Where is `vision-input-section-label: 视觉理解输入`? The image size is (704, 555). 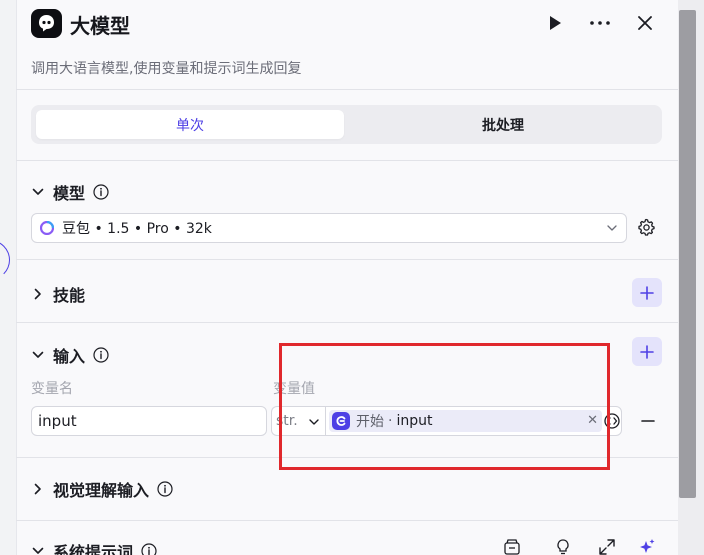 vision-input-section-label: 视觉理解输入 is located at coordinates (101, 490).